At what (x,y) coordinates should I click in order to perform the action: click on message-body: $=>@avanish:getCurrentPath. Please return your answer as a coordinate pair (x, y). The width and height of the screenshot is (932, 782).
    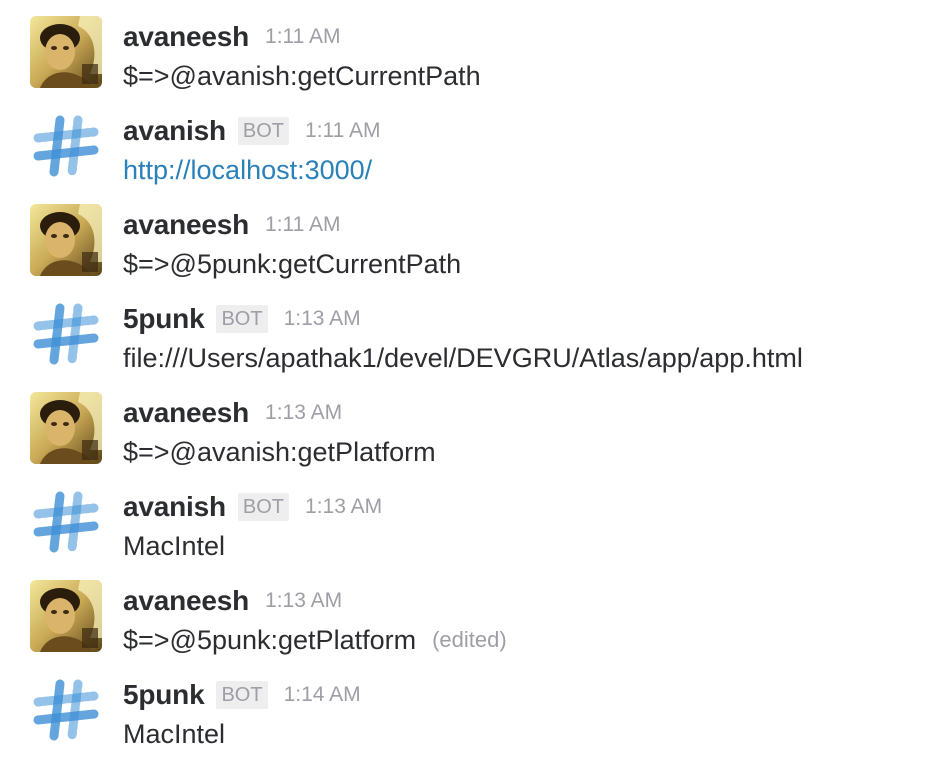
    Looking at the image, I should click on (302, 76).